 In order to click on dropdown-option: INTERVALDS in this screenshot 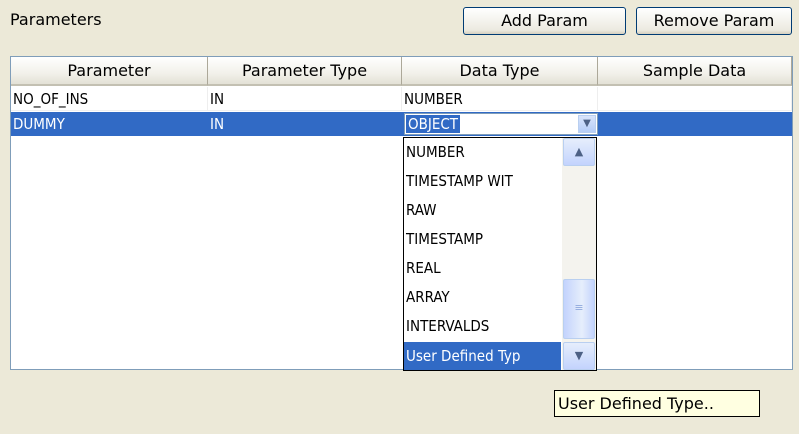, I will do `click(482, 326)`.